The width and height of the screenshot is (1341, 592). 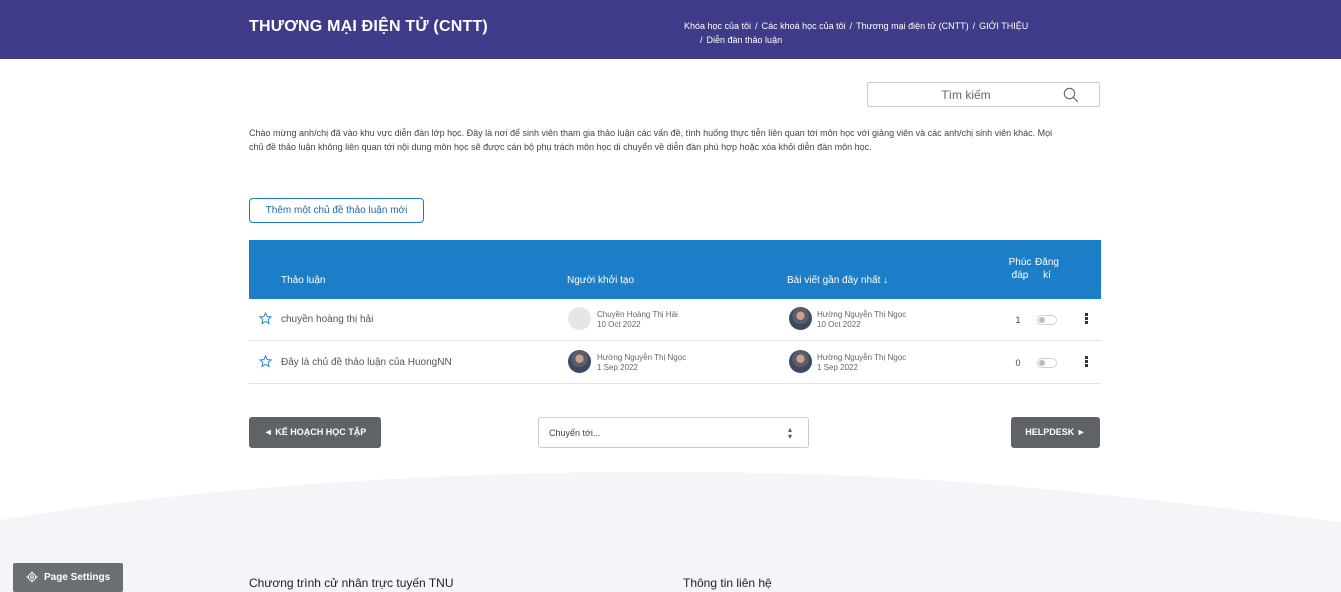 I want to click on column-header-replies: Phúc đáp, so click(x=1020, y=269).